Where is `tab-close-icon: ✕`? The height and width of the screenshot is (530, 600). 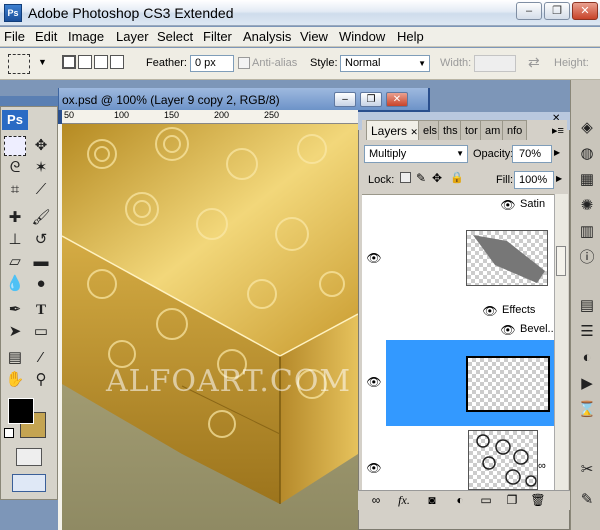 tab-close-icon: ✕ is located at coordinates (414, 132).